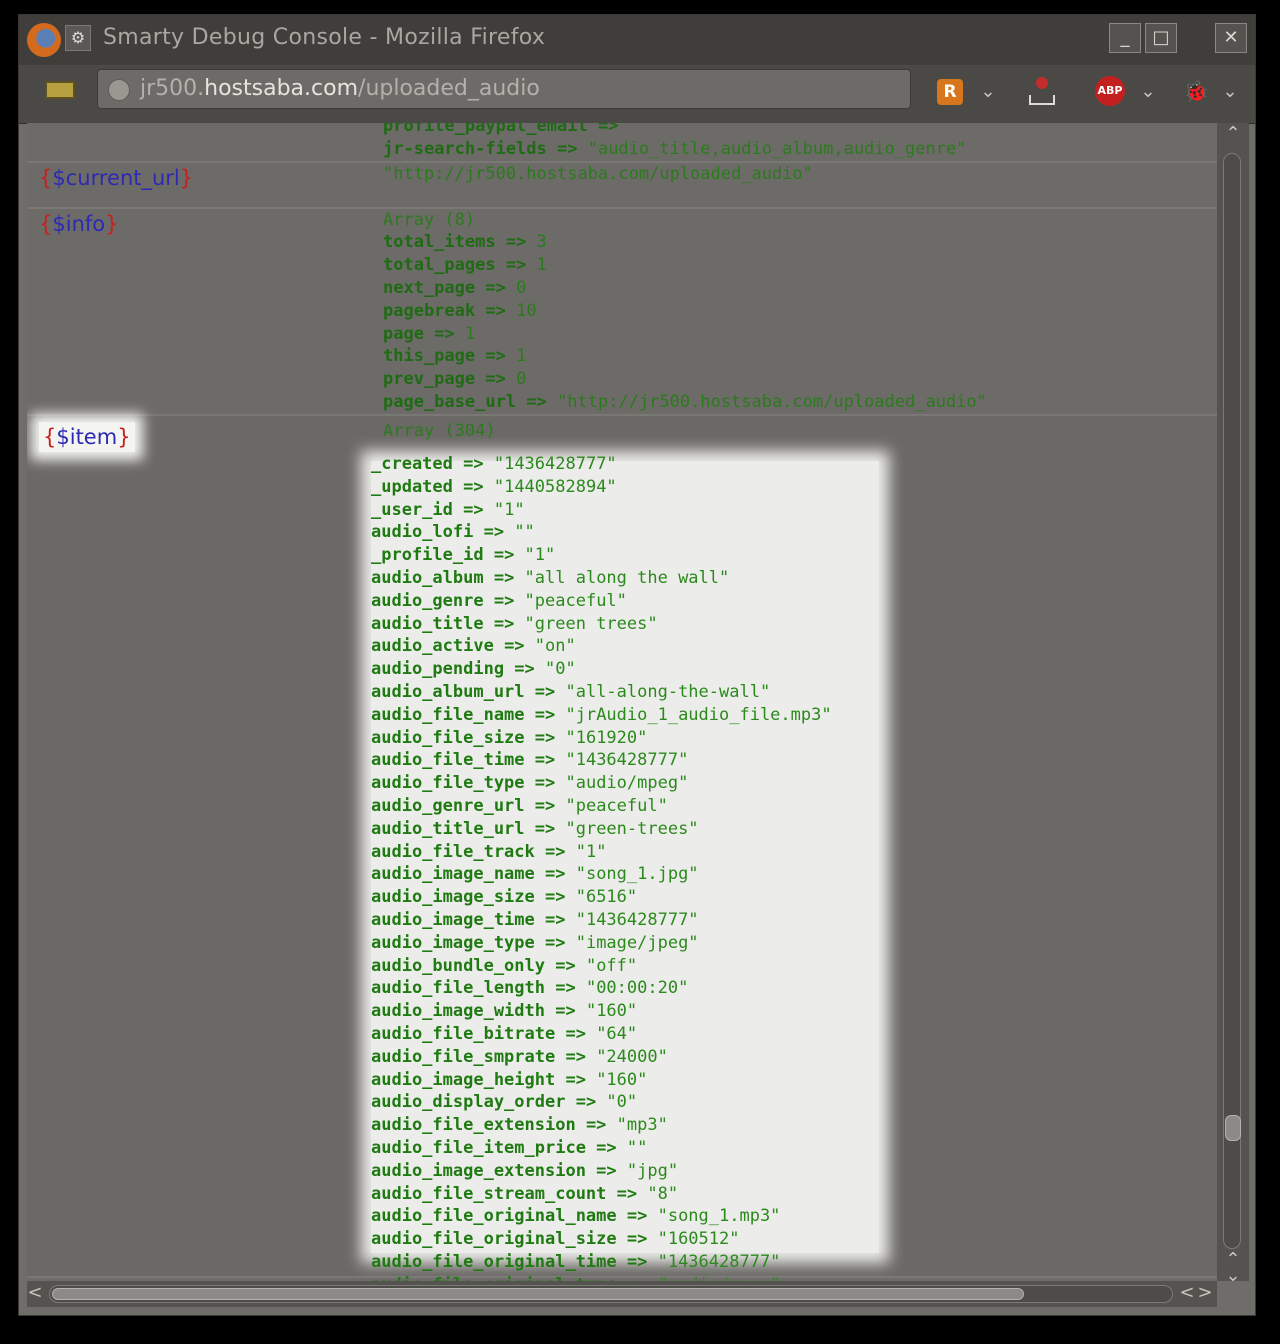 The height and width of the screenshot is (1344, 1280). Describe the element at coordinates (448, 691) in the screenshot. I see `entry-key: audio_album_url` at that location.